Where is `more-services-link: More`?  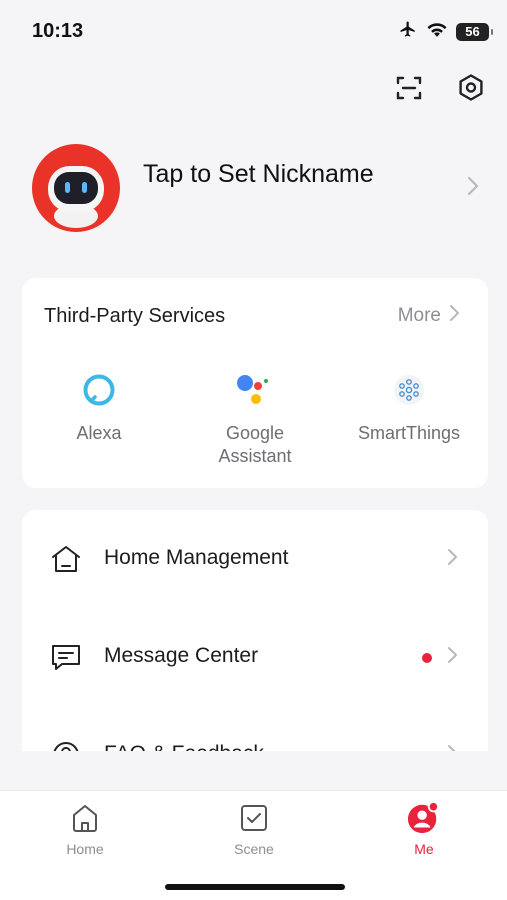
more-services-link: More is located at coordinates (429, 316).